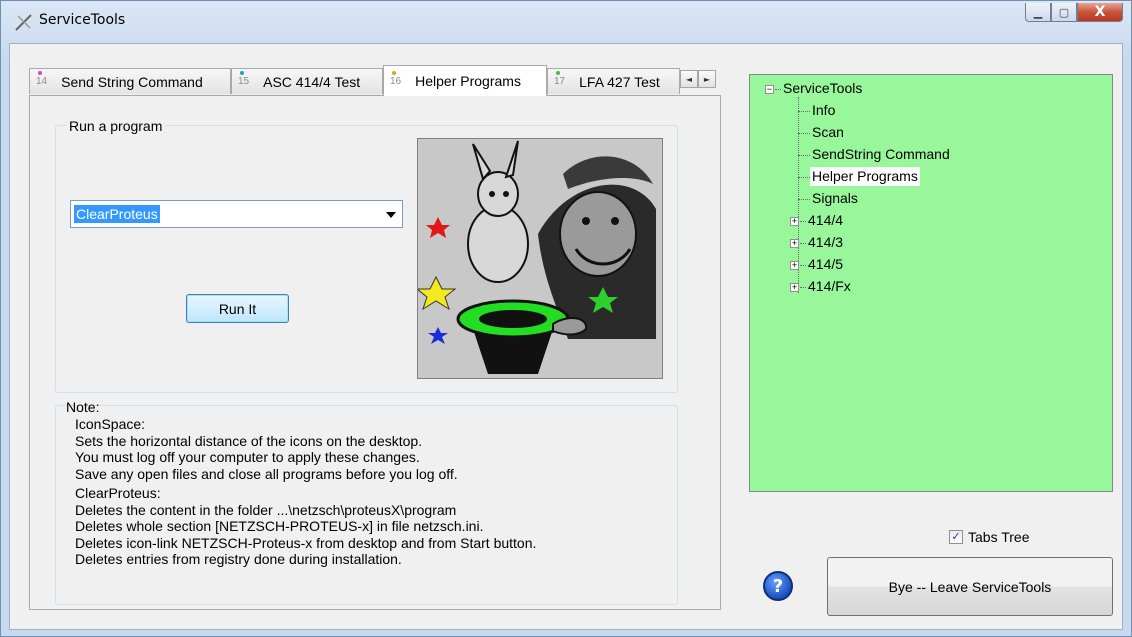 This screenshot has height=637, width=1132. I want to click on run-it-label: Run It, so click(237, 308).